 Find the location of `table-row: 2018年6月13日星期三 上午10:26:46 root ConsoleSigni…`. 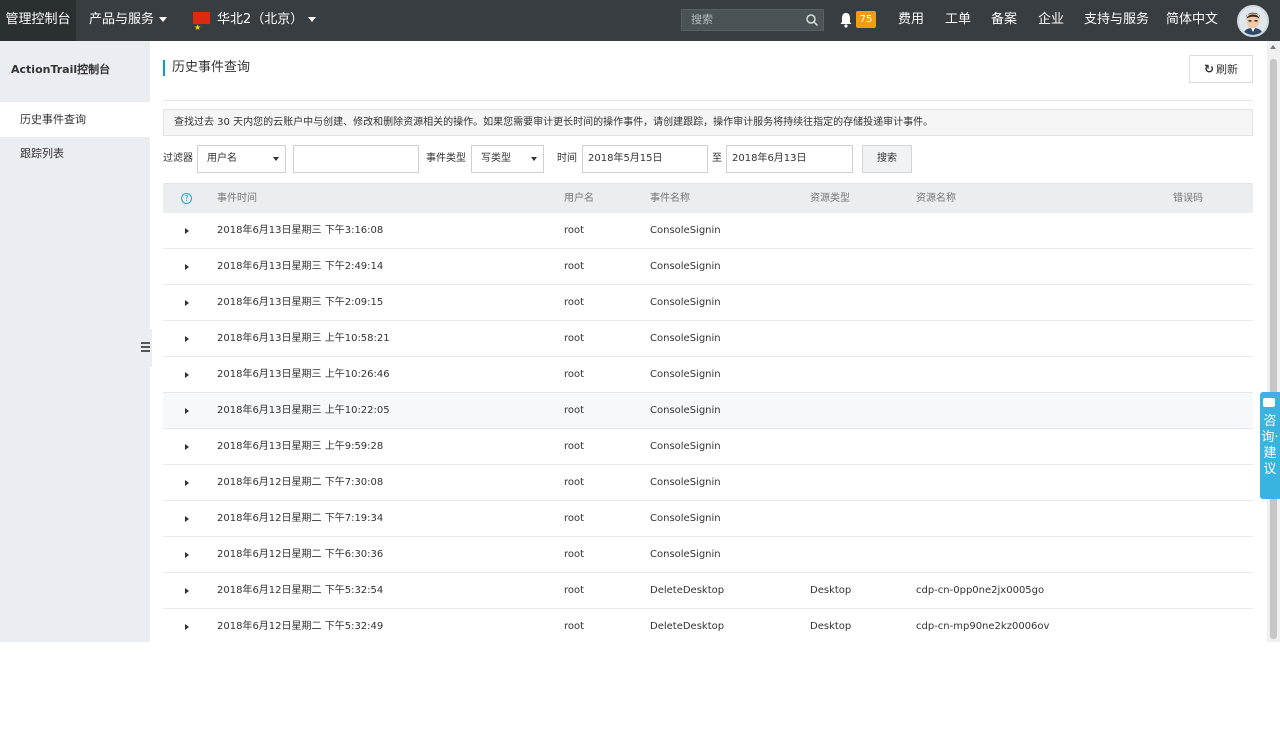

table-row: 2018年6月13日星期三 上午10:26:46 root ConsoleSigni… is located at coordinates (708, 375).